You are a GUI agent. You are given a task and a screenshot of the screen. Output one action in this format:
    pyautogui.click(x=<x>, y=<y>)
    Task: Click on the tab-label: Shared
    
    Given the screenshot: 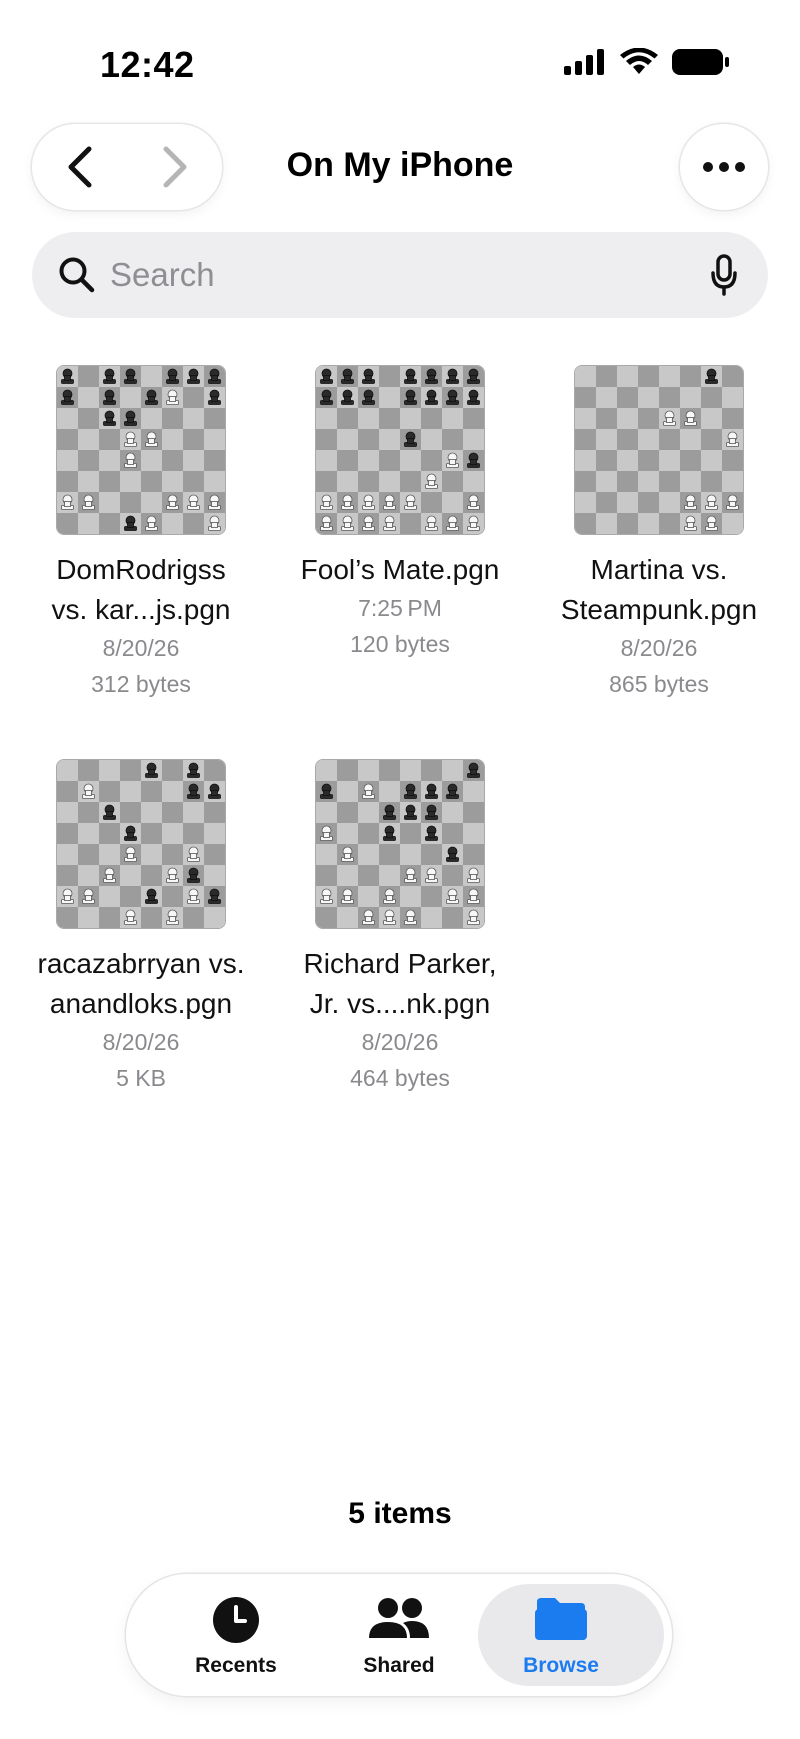 What is the action you would take?
    pyautogui.click(x=399, y=1665)
    